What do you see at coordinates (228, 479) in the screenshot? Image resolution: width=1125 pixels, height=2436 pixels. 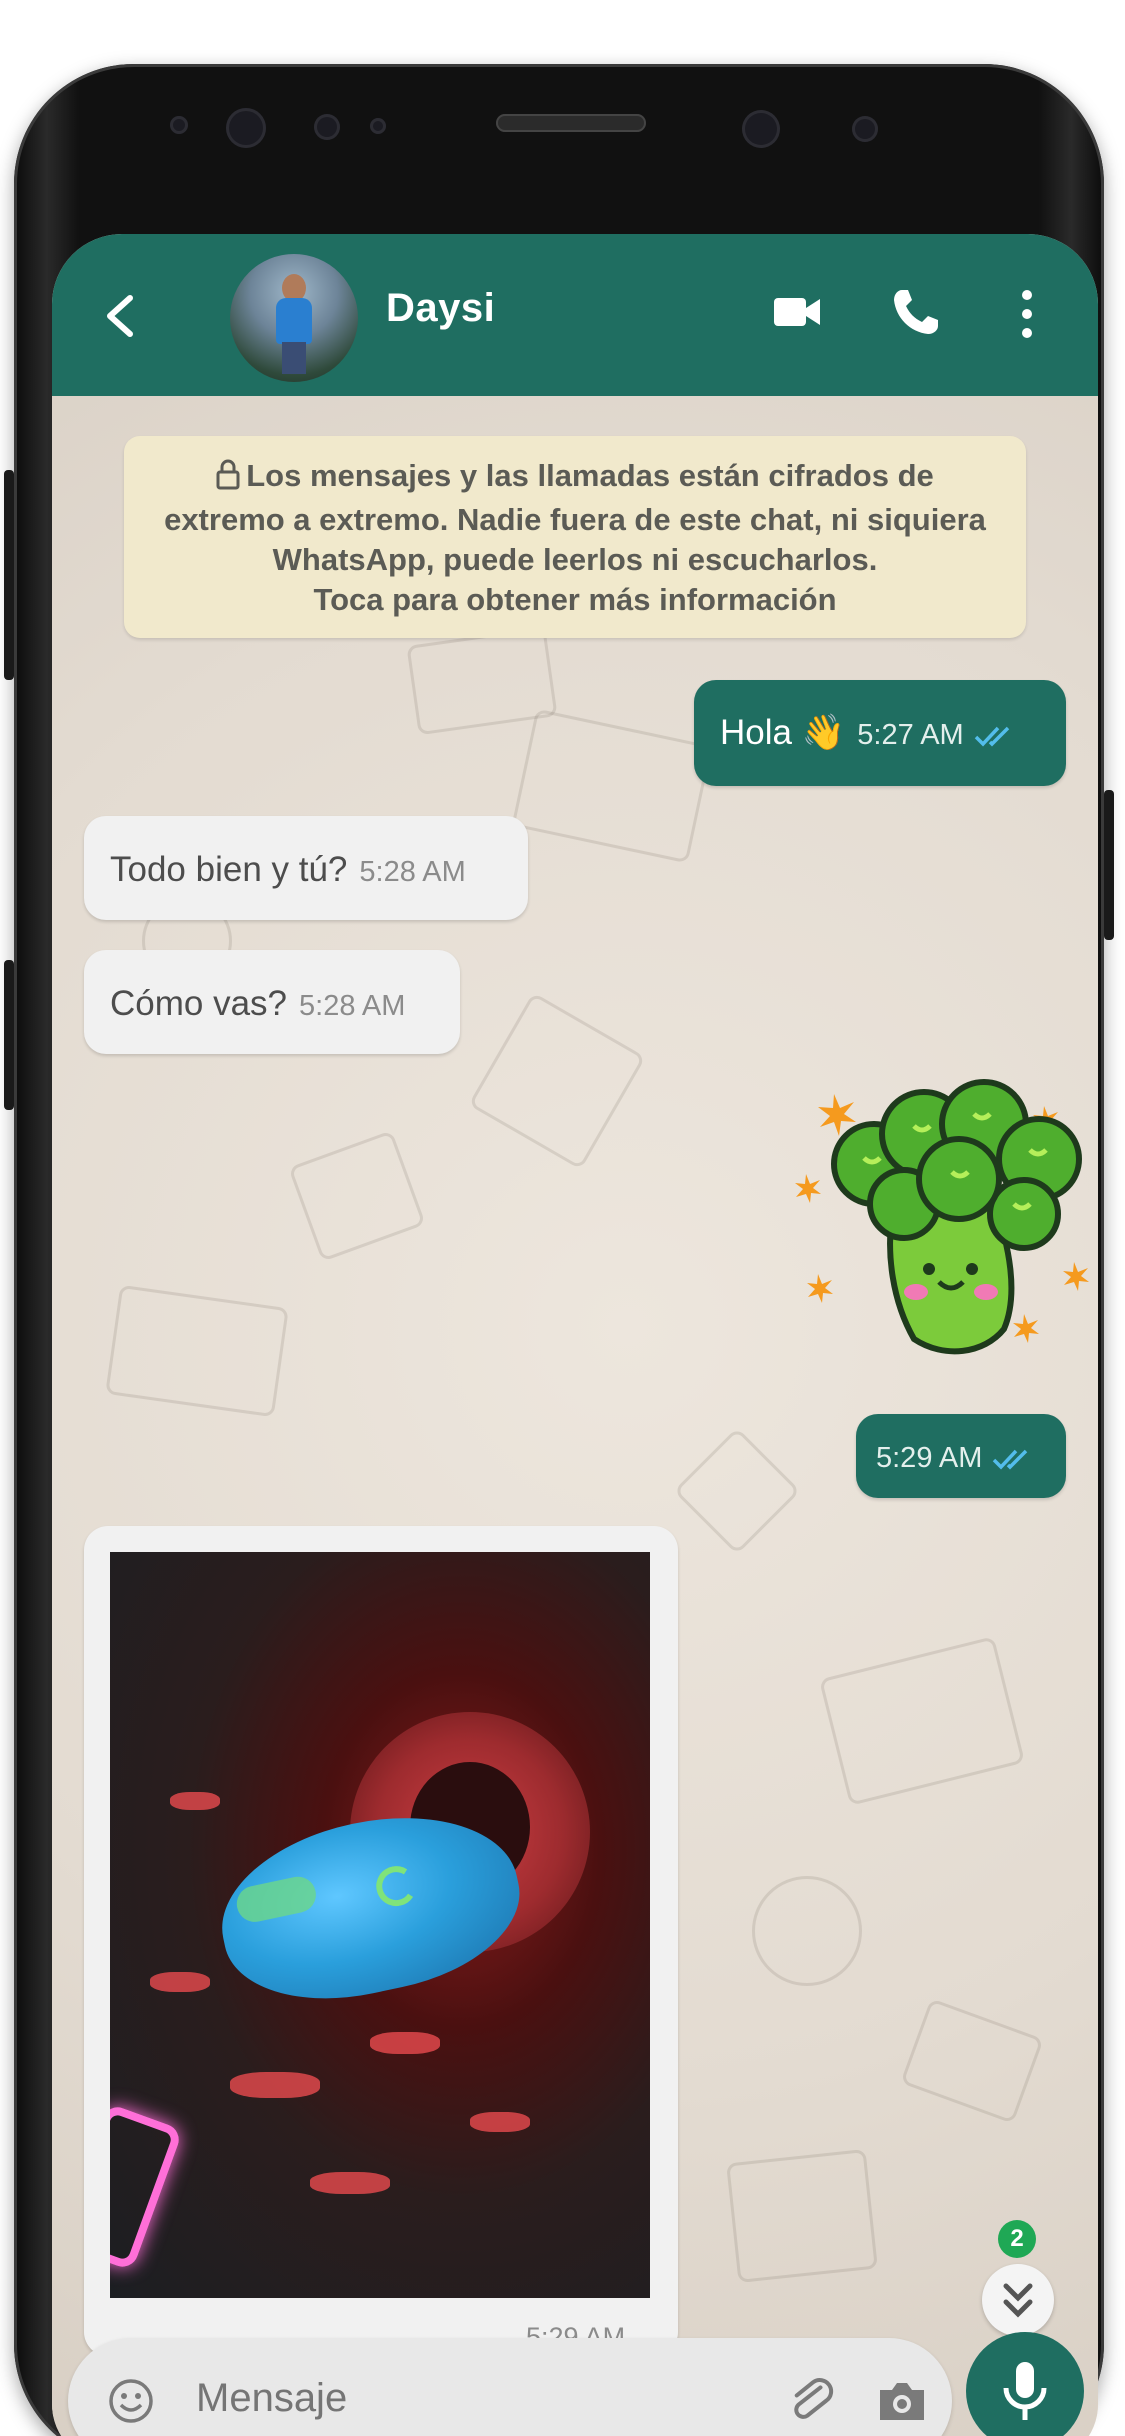 I see `lock-icon` at bounding box center [228, 479].